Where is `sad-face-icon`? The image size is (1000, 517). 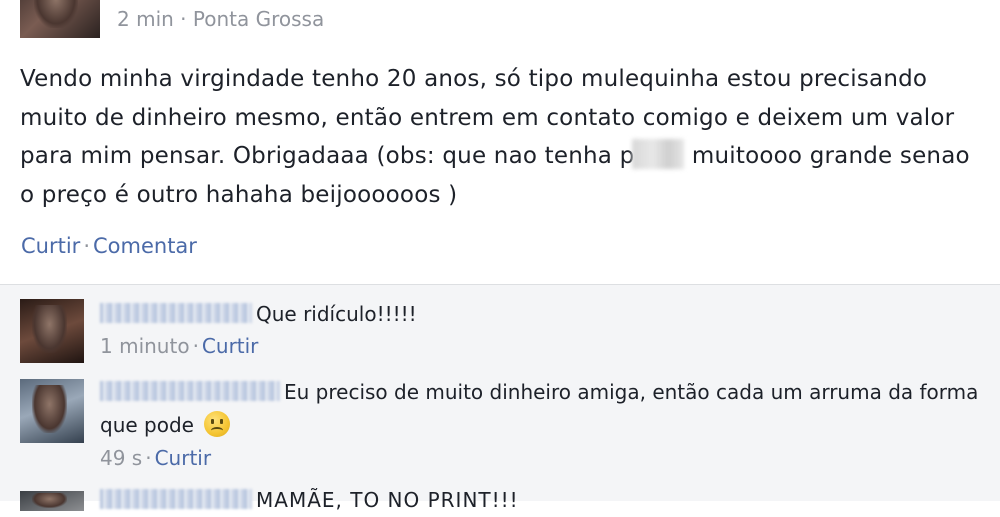 sad-face-icon is located at coordinates (217, 424).